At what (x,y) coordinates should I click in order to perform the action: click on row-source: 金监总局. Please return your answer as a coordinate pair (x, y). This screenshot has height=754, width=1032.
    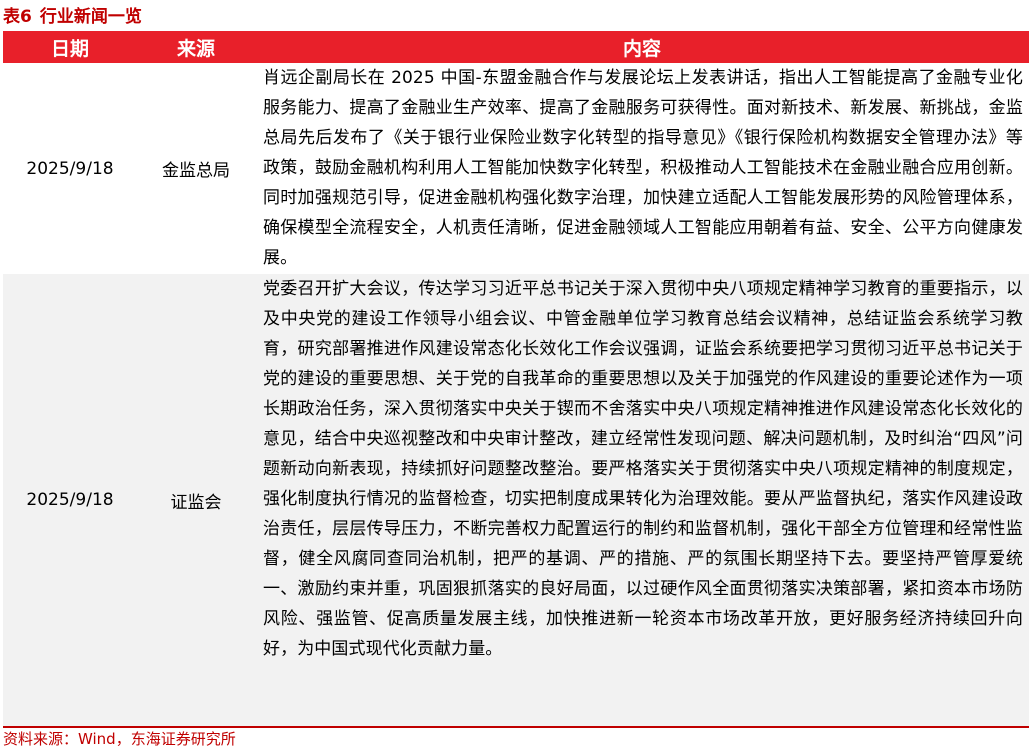
    Looking at the image, I should click on (196, 171).